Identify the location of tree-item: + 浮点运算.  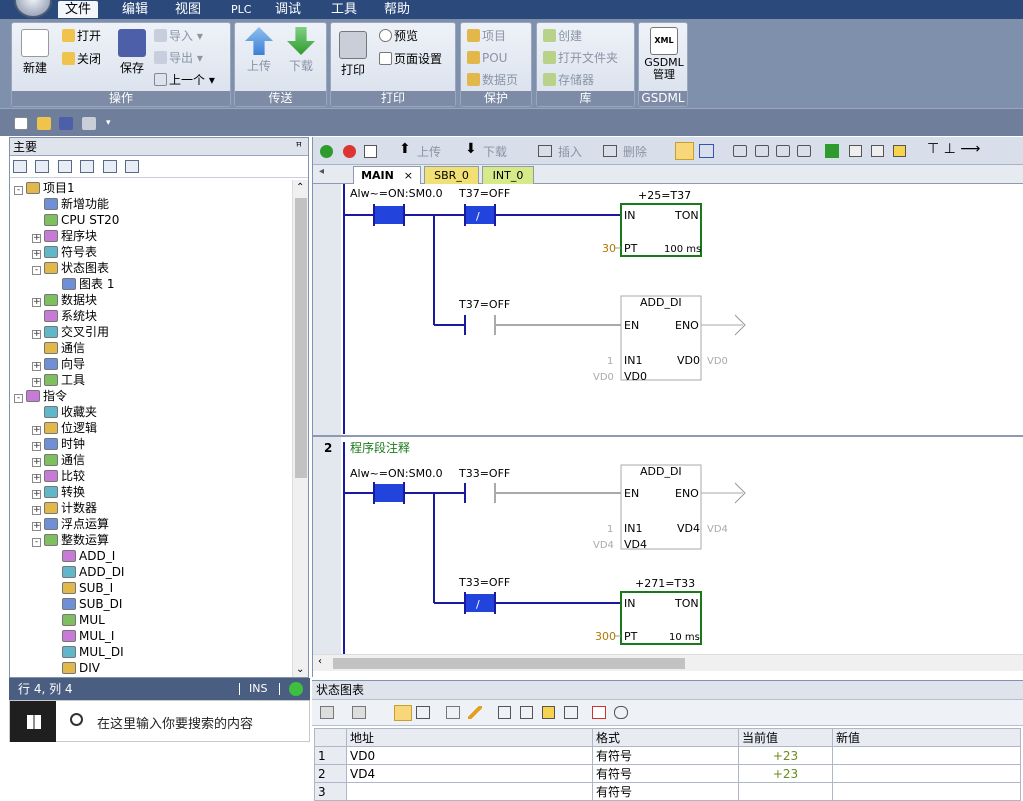
(70, 524).